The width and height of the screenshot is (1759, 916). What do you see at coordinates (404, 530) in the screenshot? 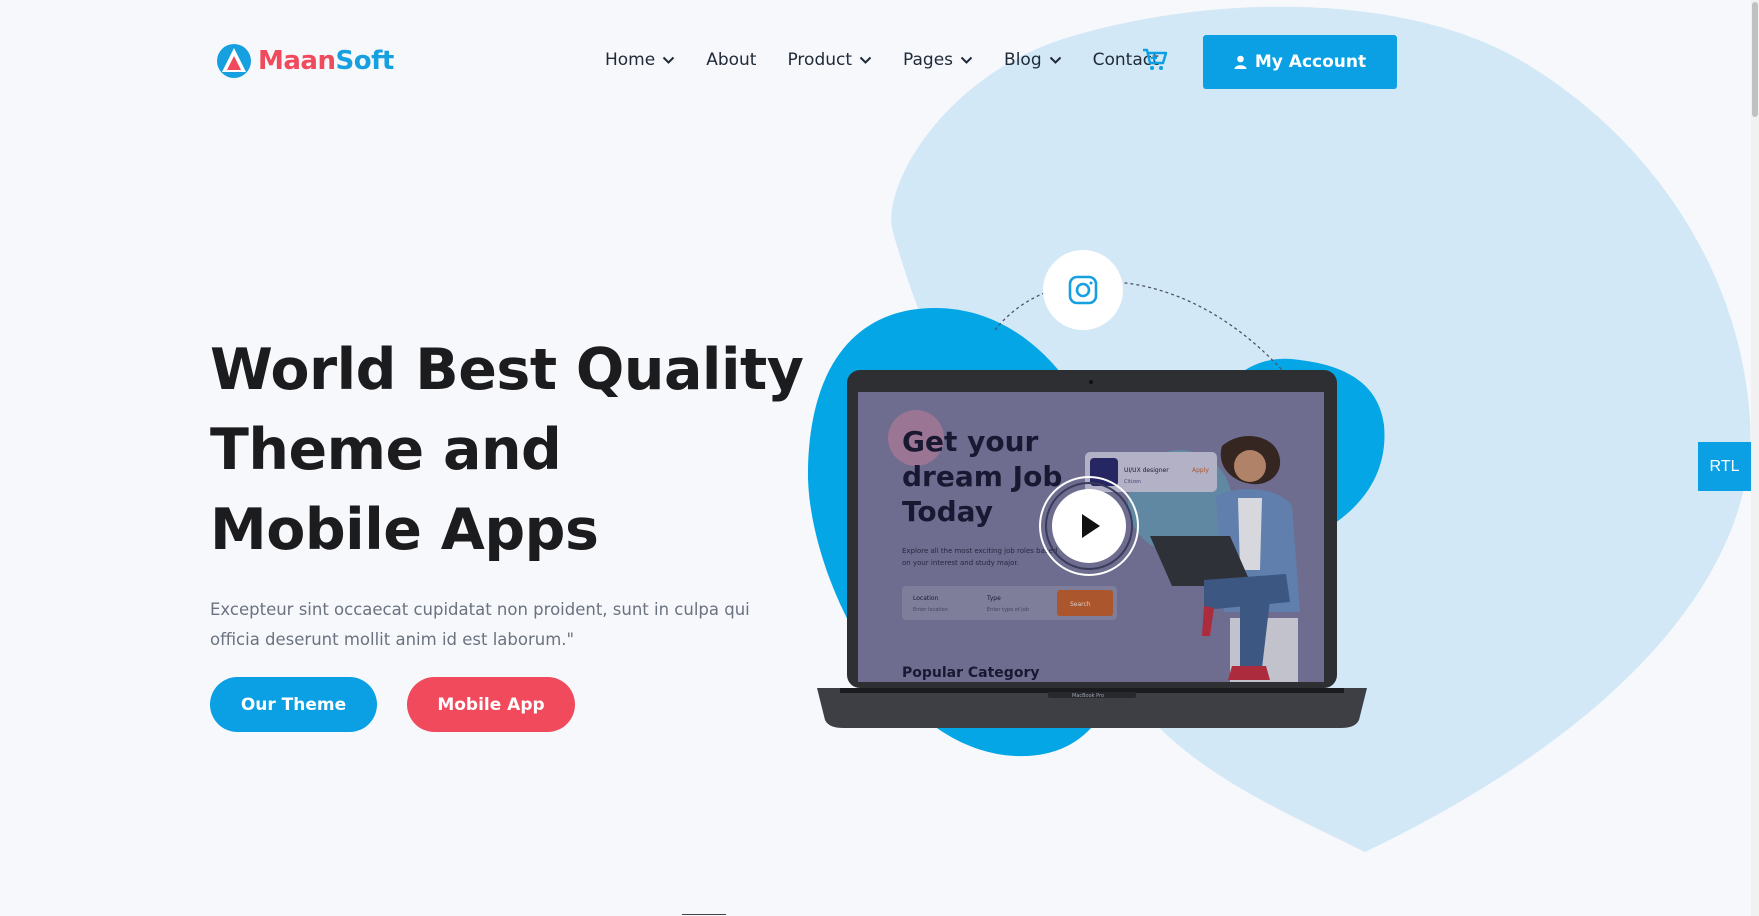
I see `hero-title-line: Mobile Apps` at bounding box center [404, 530].